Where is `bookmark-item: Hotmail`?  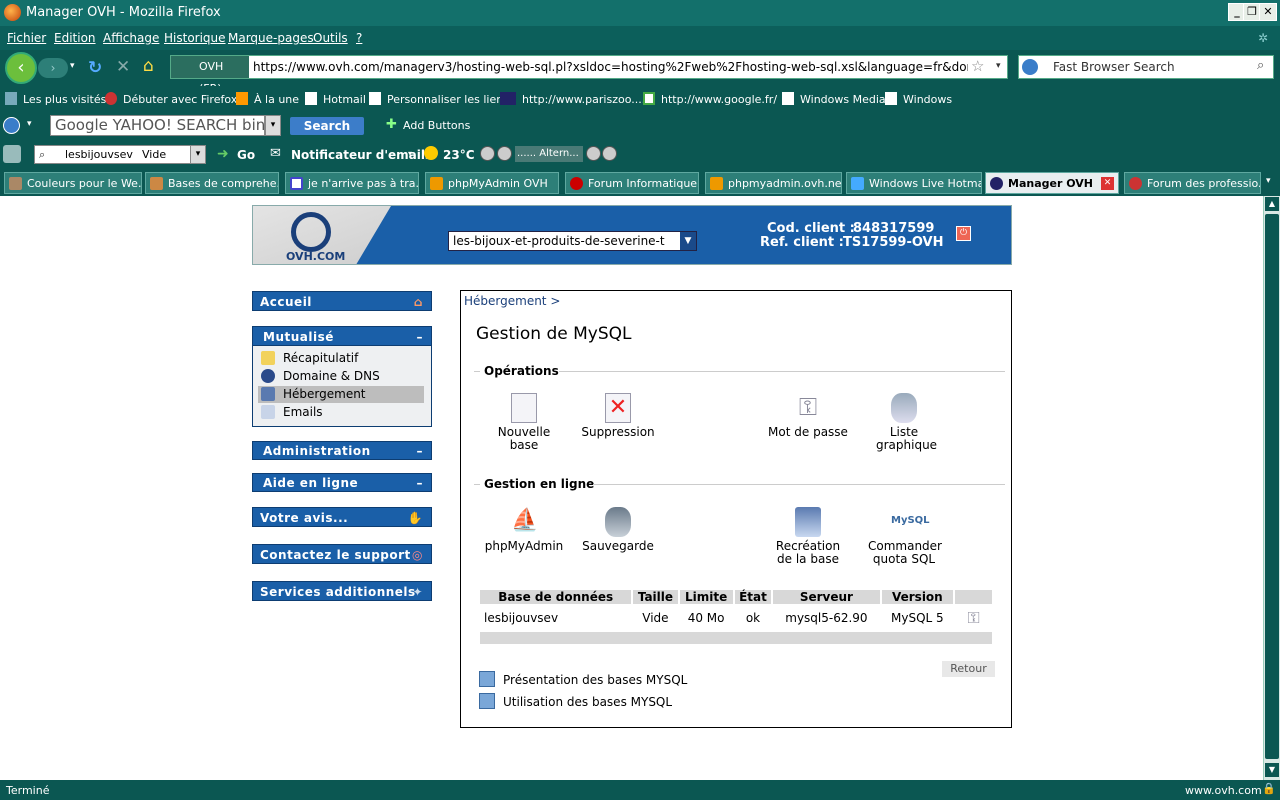 bookmark-item: Hotmail is located at coordinates (335, 99).